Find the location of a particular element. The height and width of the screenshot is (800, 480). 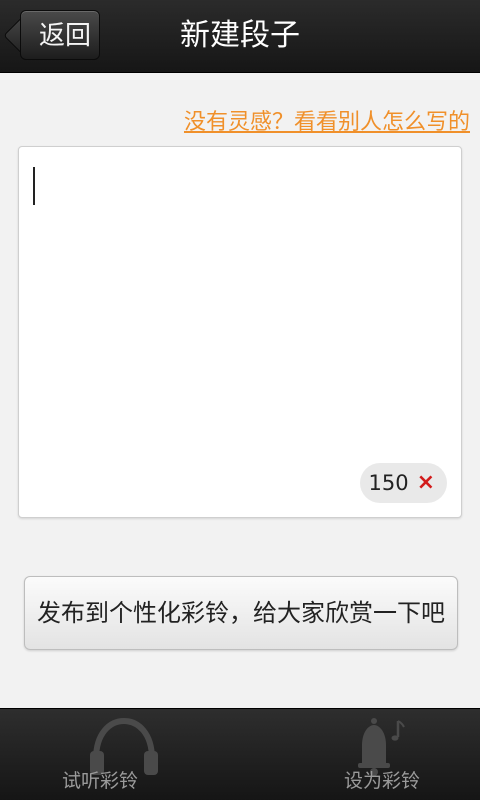

bottom-tab-bar: 试听彩铃 设为彩铃 is located at coordinates (240, 754).